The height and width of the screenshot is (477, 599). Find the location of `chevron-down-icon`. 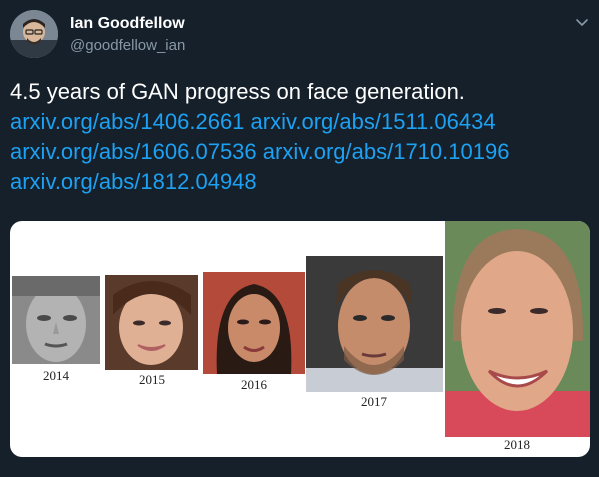

chevron-down-icon is located at coordinates (582, 22).